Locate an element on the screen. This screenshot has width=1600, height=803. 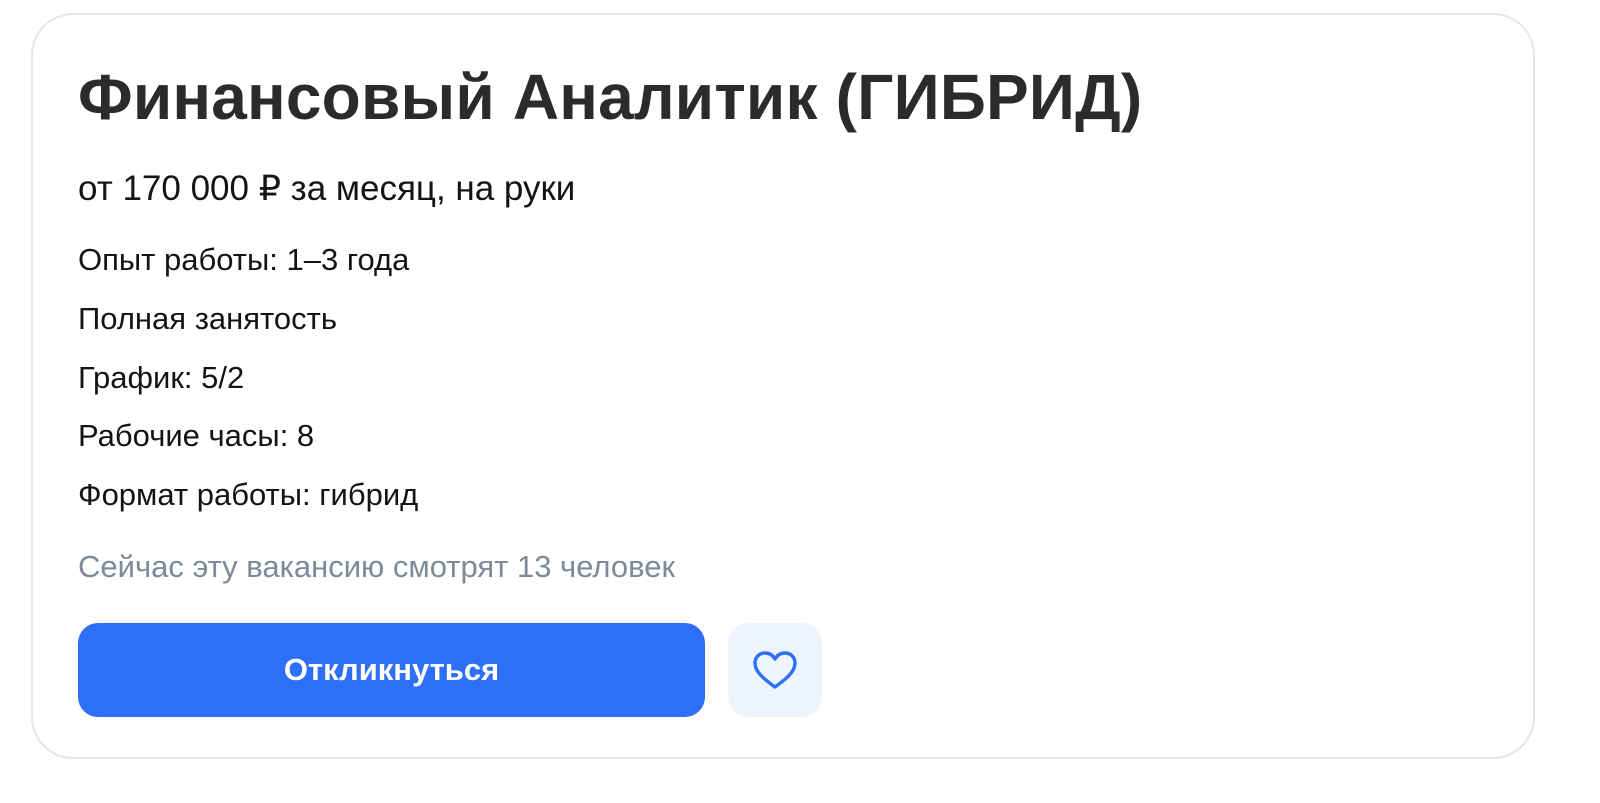
employment-type: Полная занятость is located at coordinates (207, 318).